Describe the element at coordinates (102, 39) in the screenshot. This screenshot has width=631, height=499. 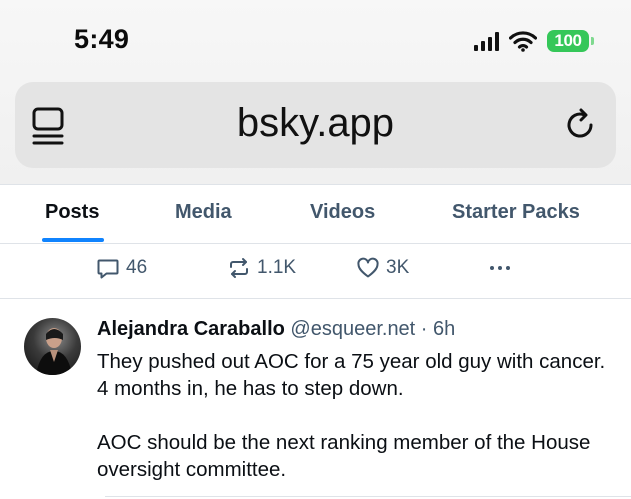
I see `status-time: 5:49` at that location.